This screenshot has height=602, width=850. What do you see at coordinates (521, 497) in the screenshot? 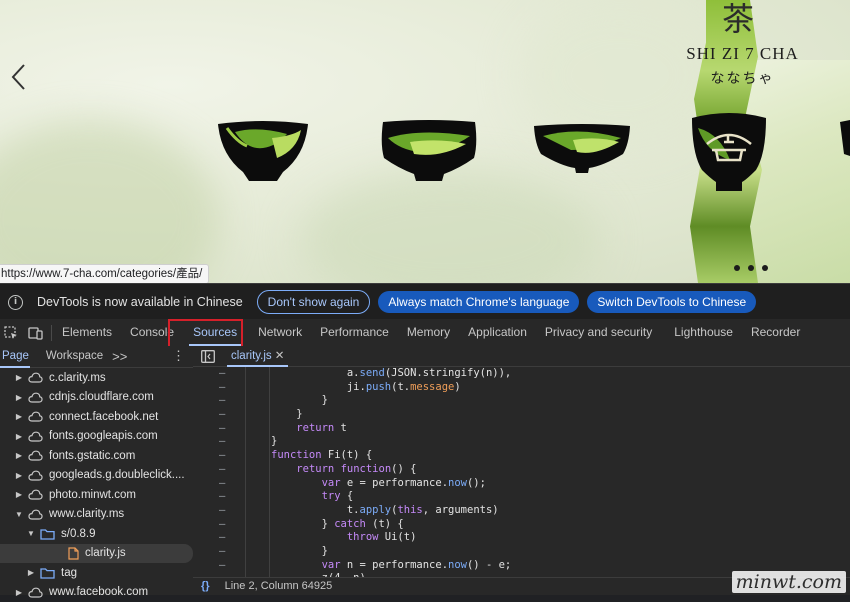
I see `code-line: – try {` at bounding box center [521, 497].